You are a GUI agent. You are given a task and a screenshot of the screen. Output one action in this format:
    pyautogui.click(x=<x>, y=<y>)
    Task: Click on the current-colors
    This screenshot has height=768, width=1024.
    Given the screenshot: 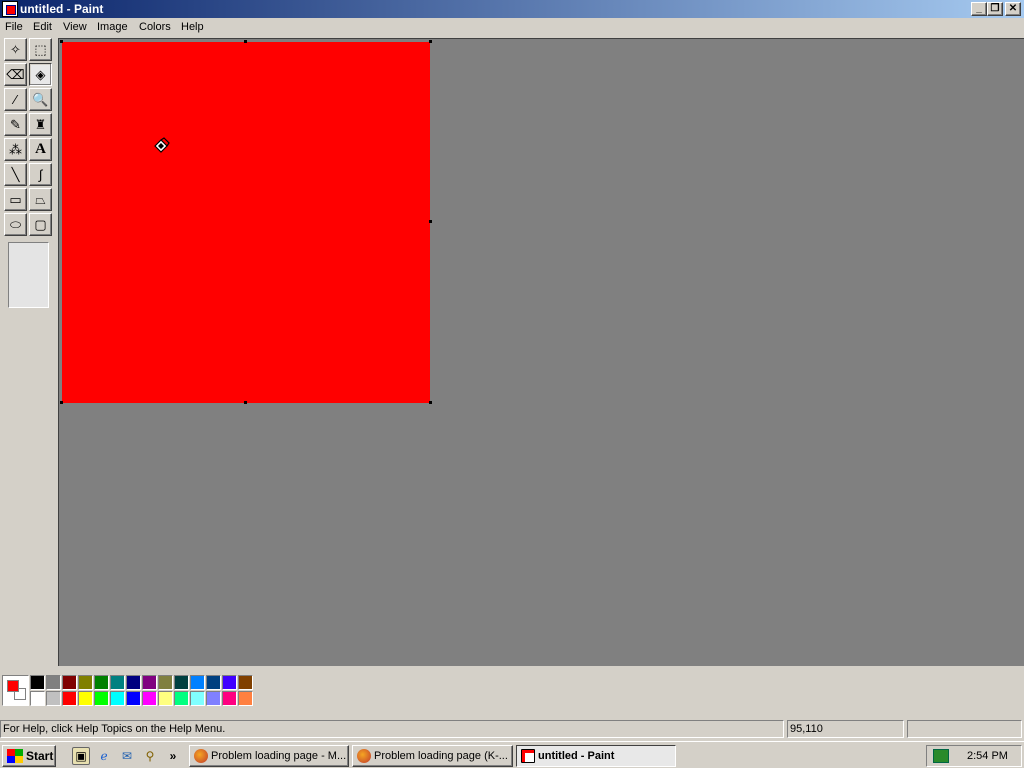 What is the action you would take?
    pyautogui.click(x=15, y=690)
    